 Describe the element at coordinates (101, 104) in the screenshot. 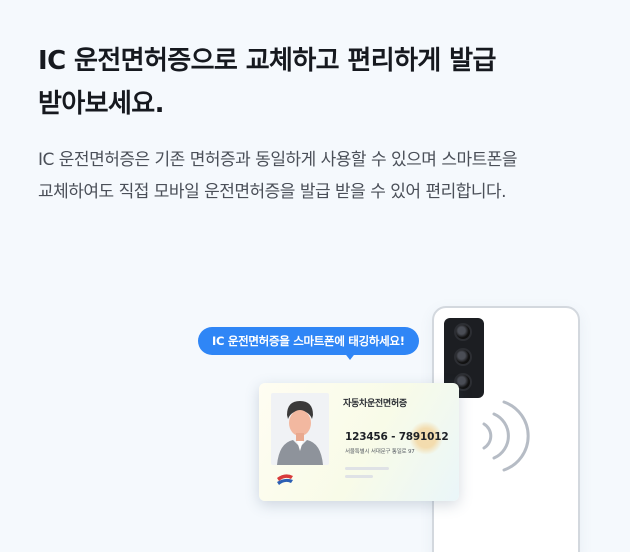

I see `headline-line-2: 받아보세요.` at that location.